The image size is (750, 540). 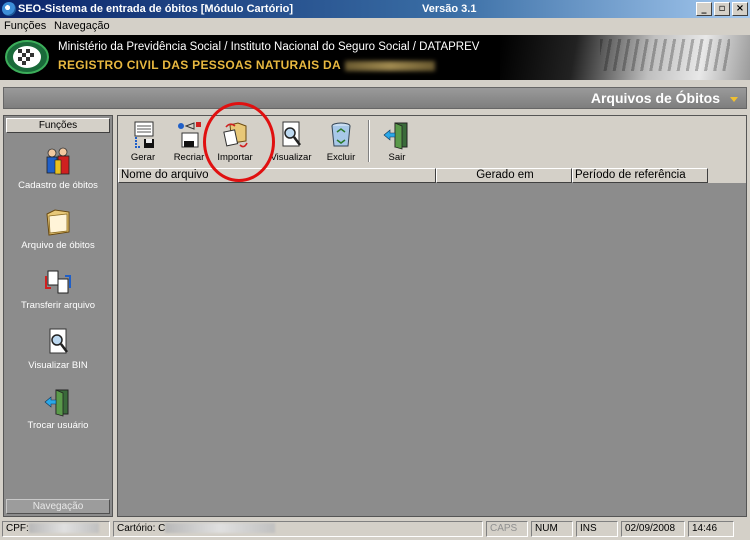 What do you see at coordinates (341, 157) in the screenshot?
I see `toolbar-label: Excluir` at bounding box center [341, 157].